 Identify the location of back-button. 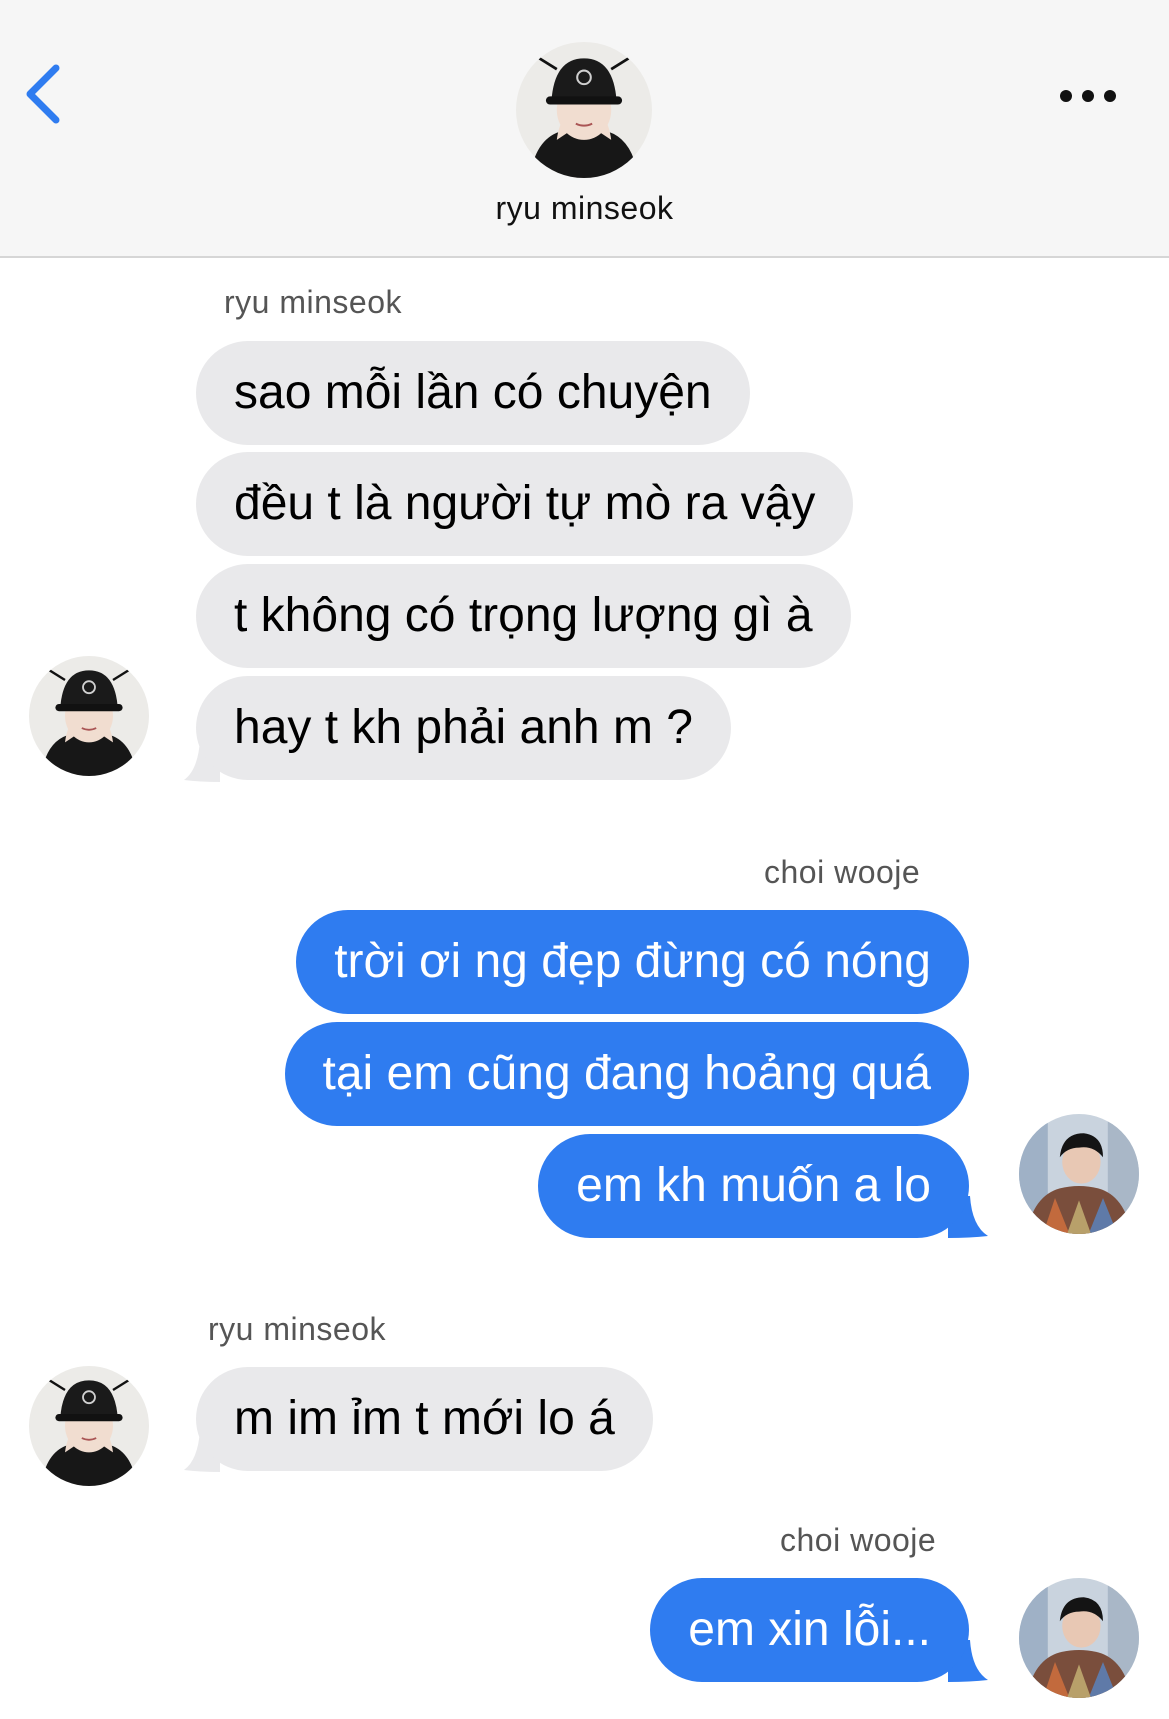
(46, 94).